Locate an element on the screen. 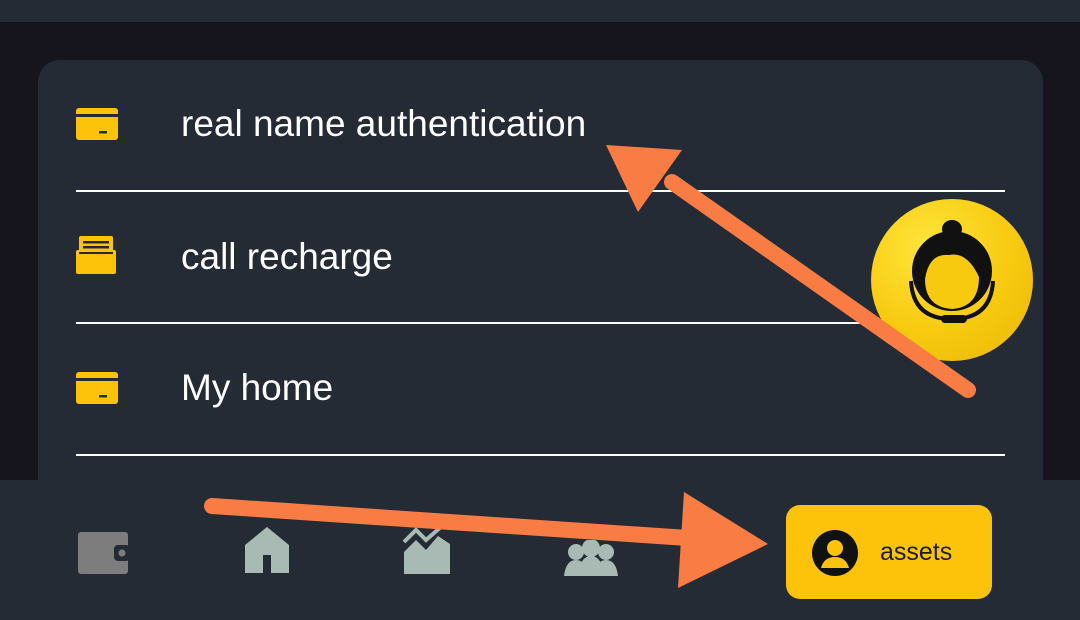  nav-wallet-button is located at coordinates (104, 555).